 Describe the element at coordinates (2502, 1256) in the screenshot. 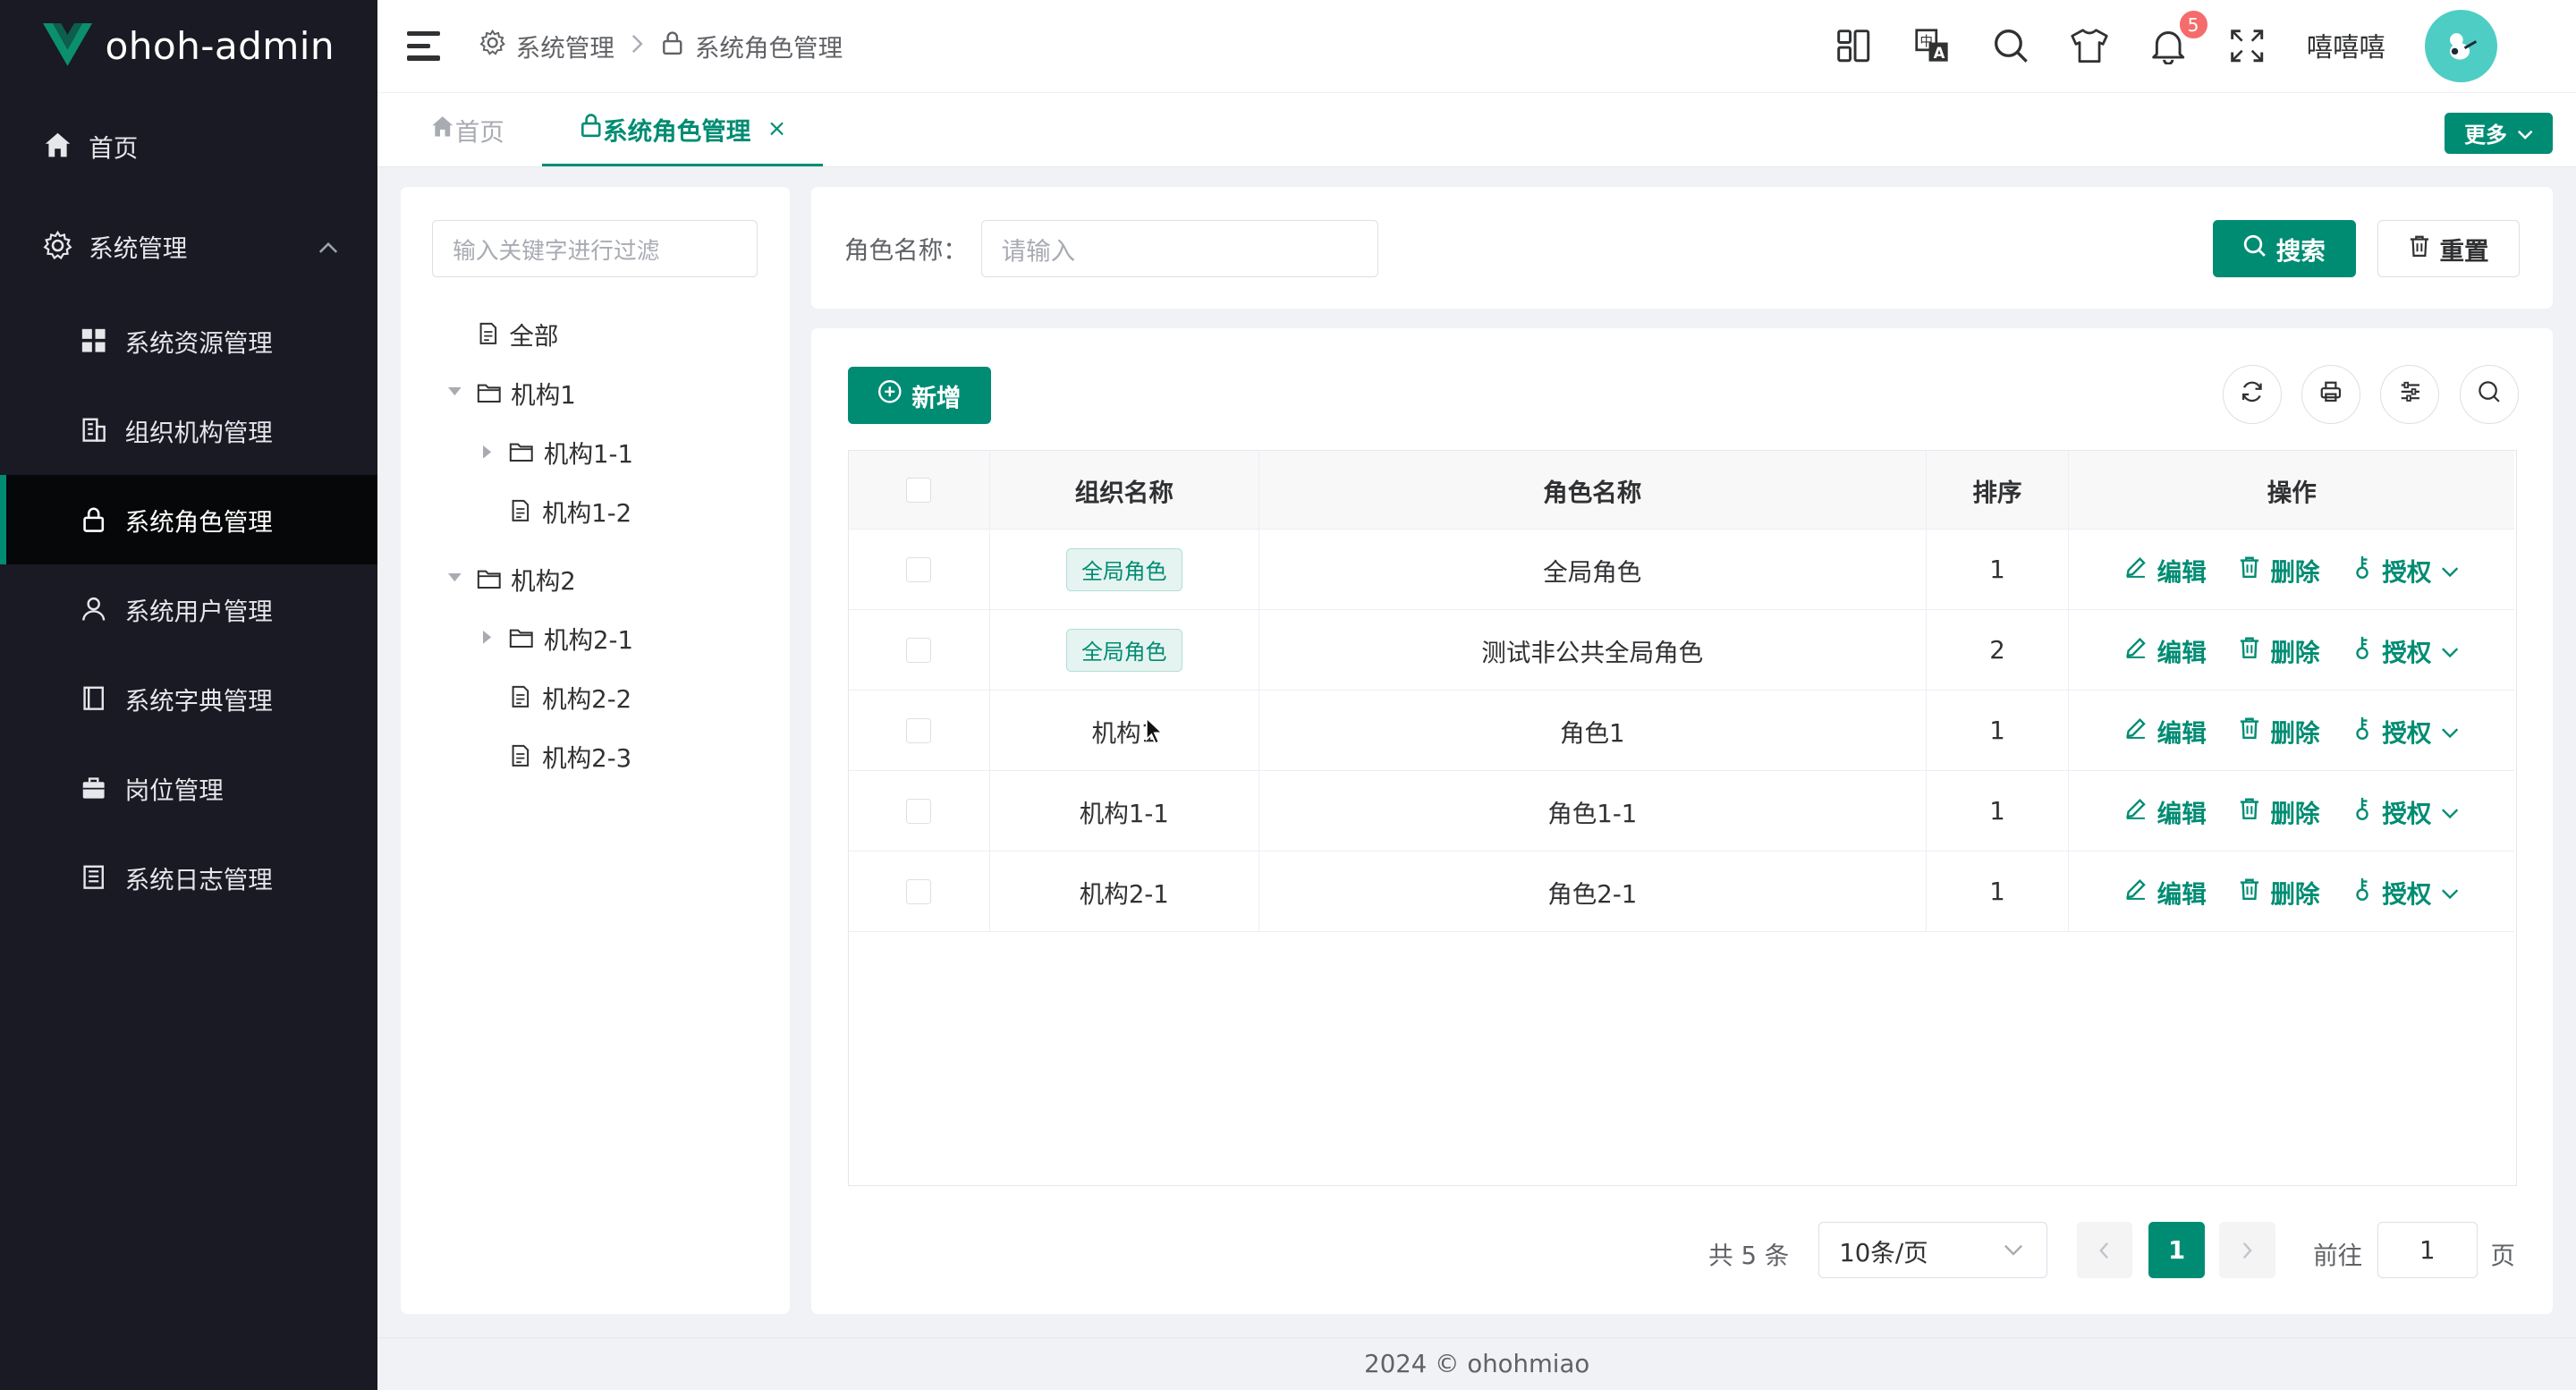

I see `page-suffix: 页` at that location.